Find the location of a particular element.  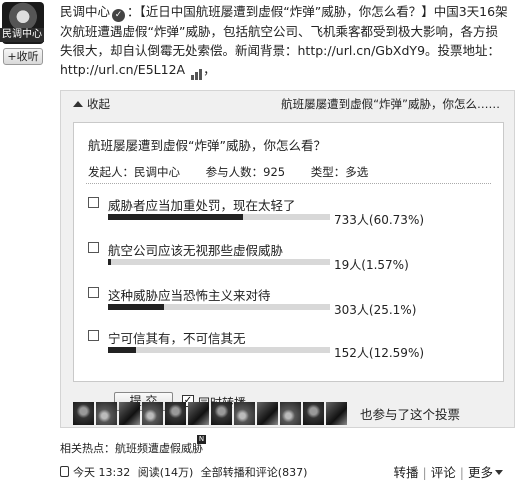

repost-link: 转播 is located at coordinates (406, 472).